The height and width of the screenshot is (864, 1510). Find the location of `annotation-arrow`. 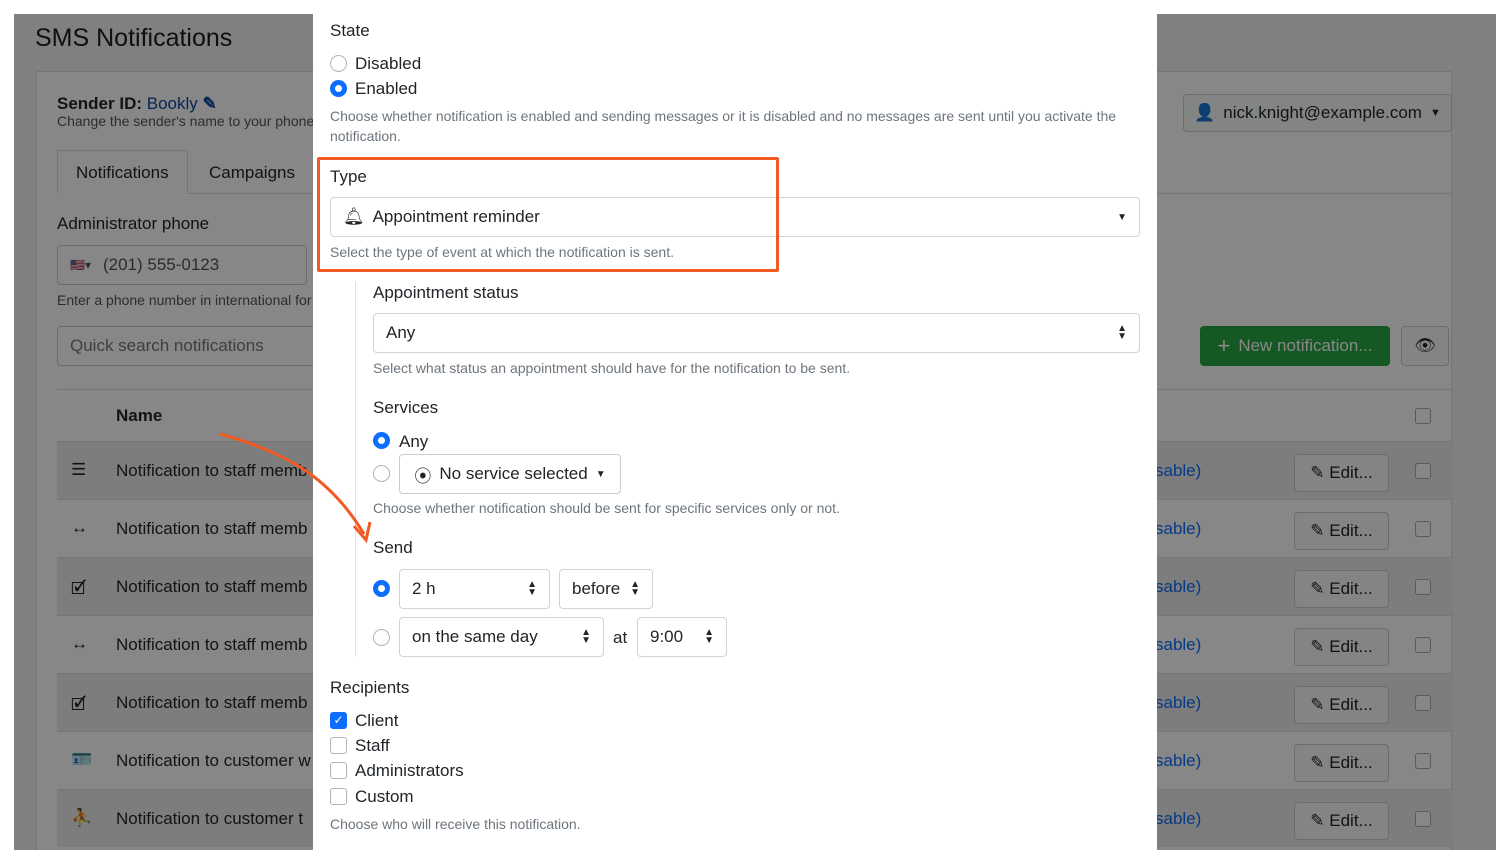

annotation-arrow is located at coordinates (295, 488).